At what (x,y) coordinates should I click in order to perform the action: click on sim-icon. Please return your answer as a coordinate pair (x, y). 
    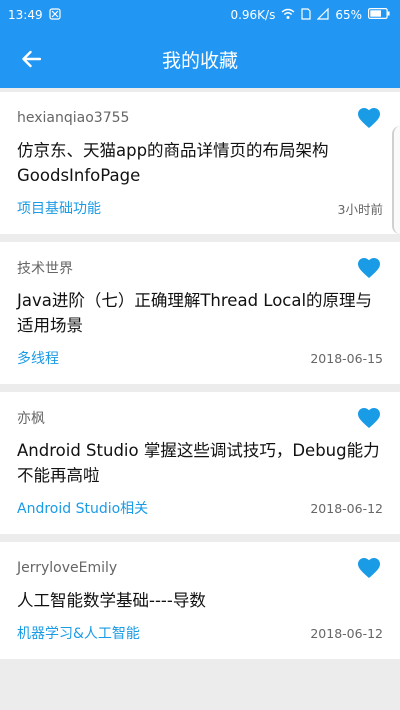
    Looking at the image, I should click on (306, 15).